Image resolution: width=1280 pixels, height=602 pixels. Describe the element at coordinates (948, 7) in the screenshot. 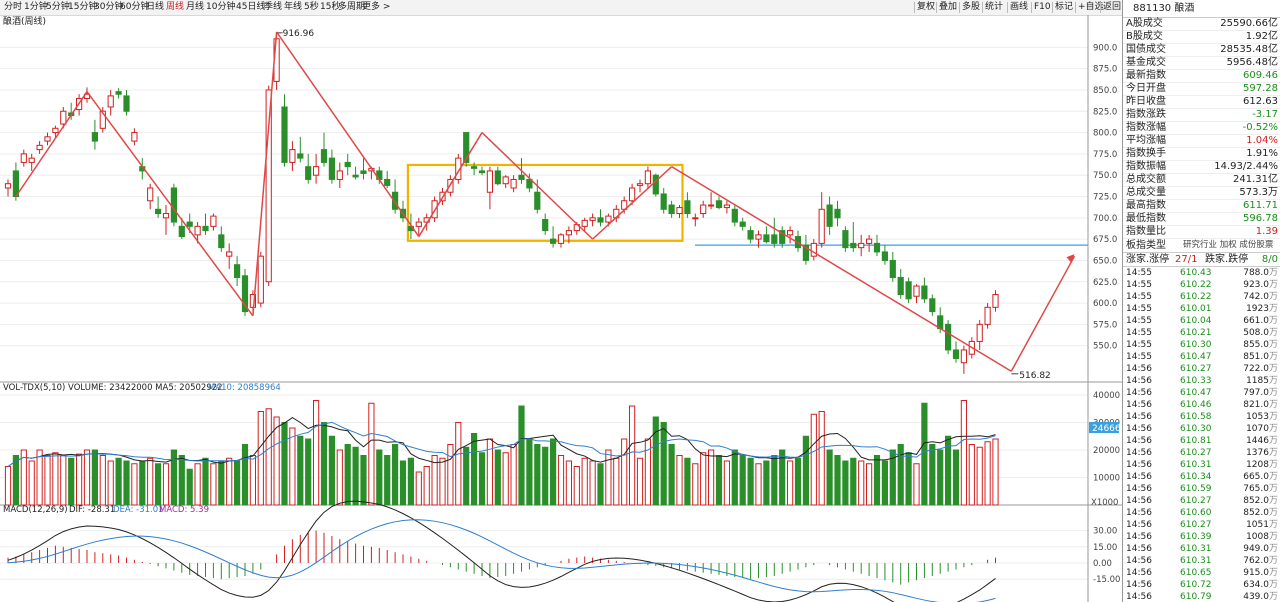

I see `toolbar-button: 叠加` at that location.